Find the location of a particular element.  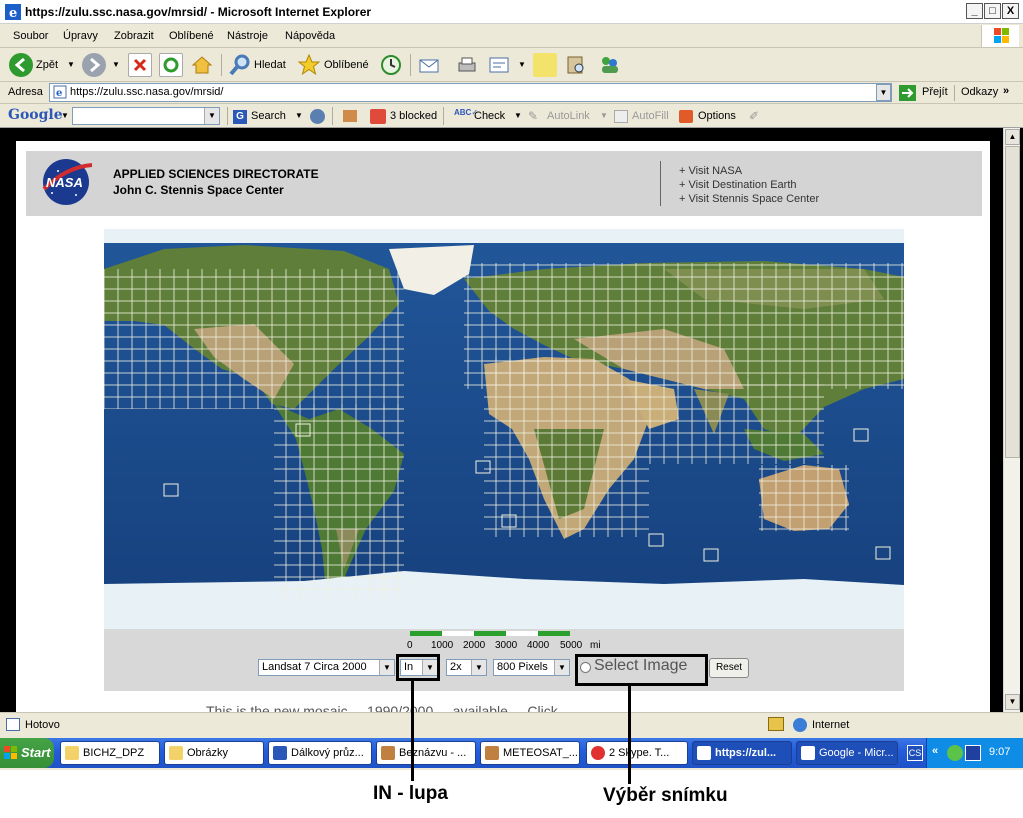

menu-edit: Úpravy is located at coordinates (80, 36).